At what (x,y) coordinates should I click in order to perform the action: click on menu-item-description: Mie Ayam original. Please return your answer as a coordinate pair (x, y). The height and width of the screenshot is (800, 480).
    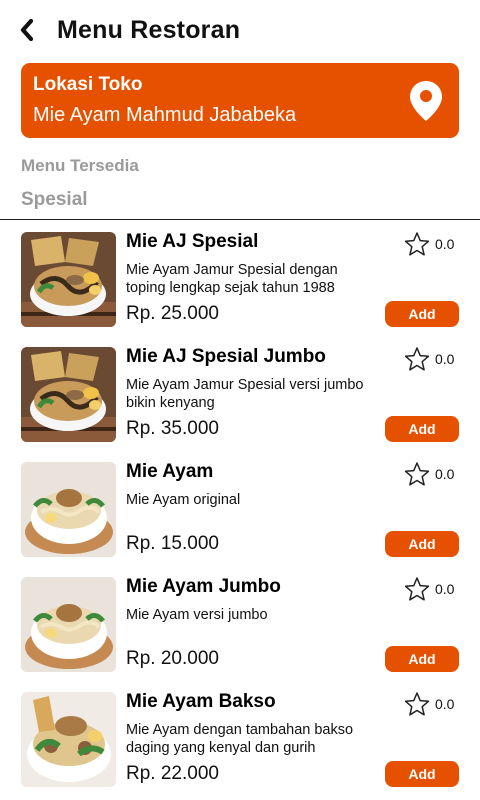
    Looking at the image, I should click on (183, 500).